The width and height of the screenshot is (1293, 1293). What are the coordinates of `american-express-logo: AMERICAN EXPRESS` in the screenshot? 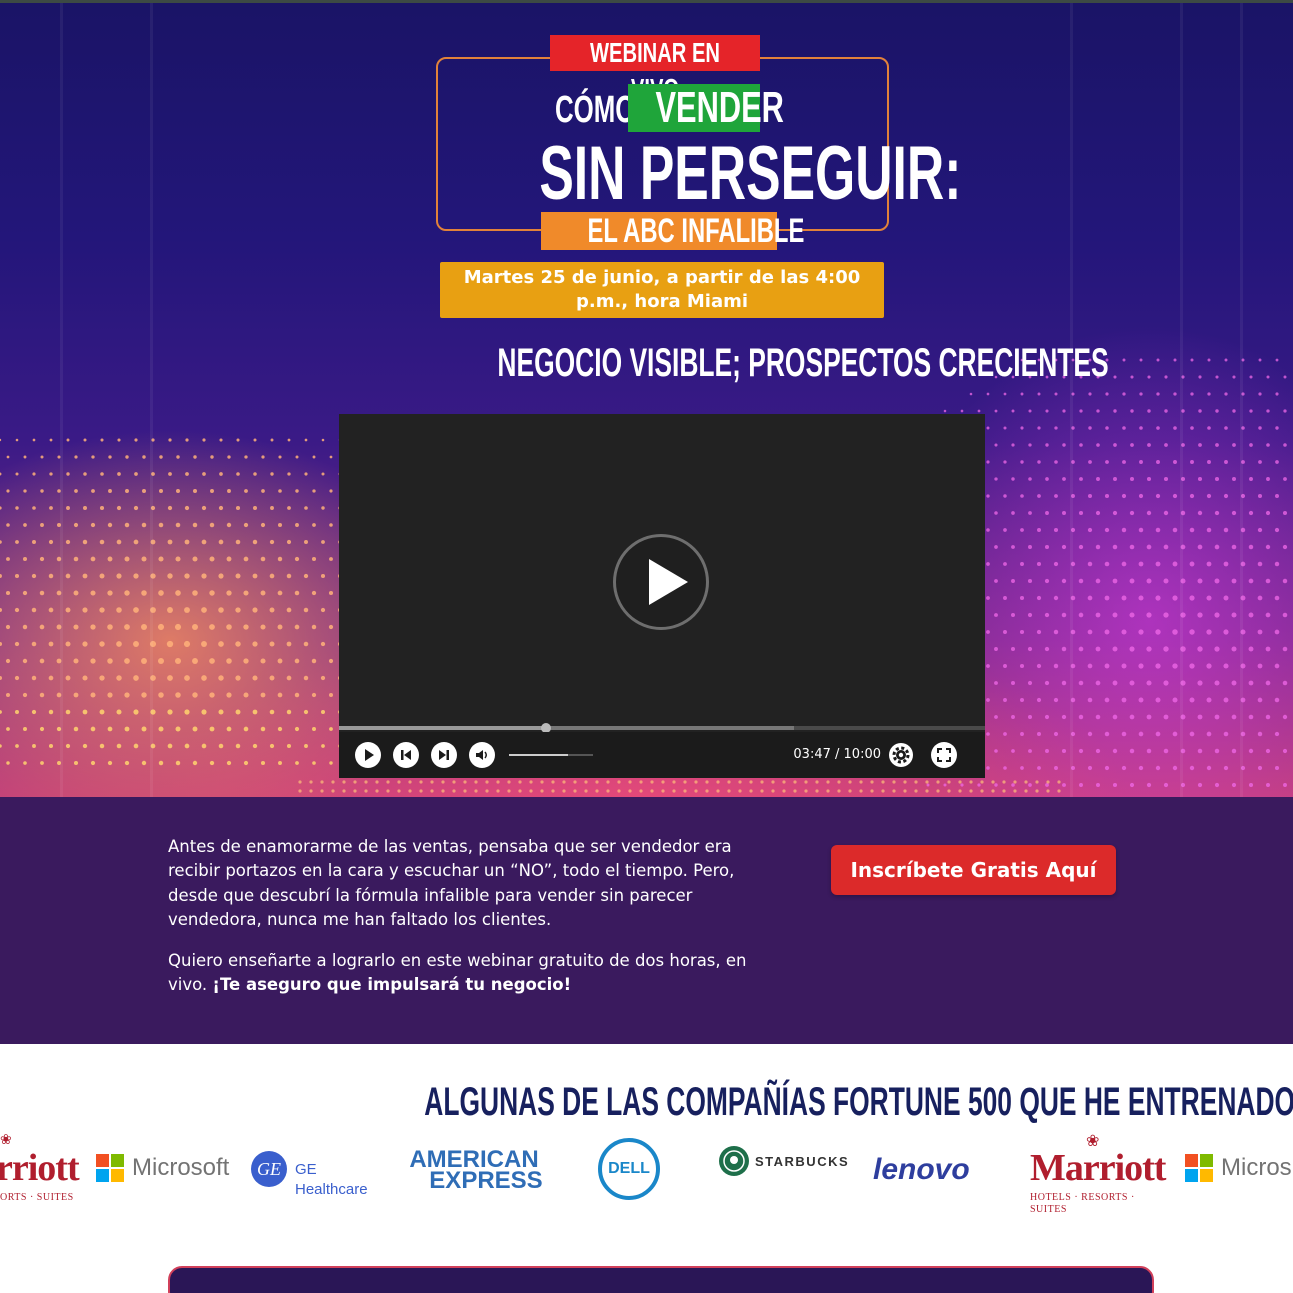 It's located at (474, 1170).